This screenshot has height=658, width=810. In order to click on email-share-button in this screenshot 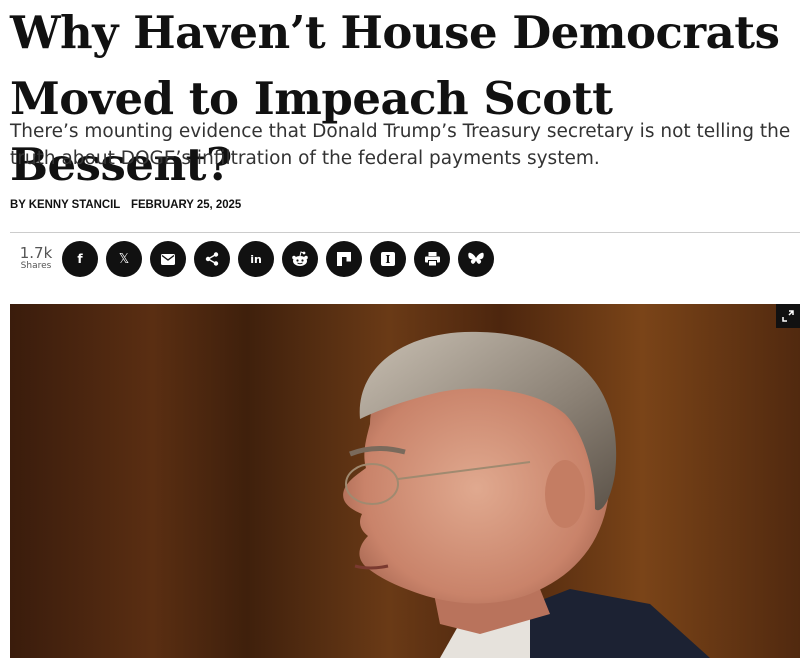, I will do `click(168, 259)`.